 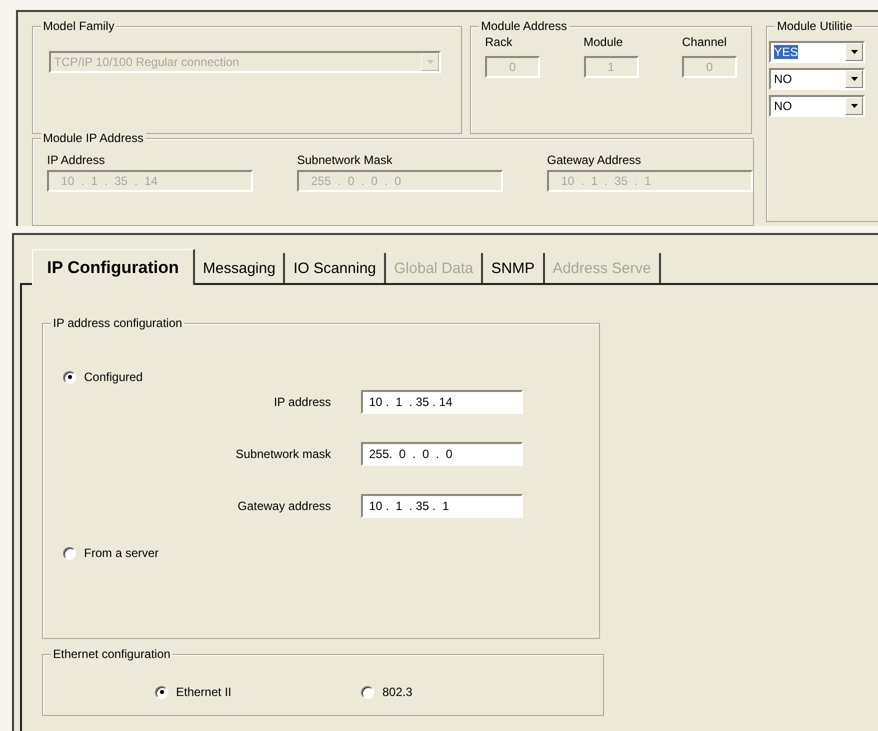 What do you see at coordinates (284, 506) in the screenshot?
I see `field-label: Gateway address` at bounding box center [284, 506].